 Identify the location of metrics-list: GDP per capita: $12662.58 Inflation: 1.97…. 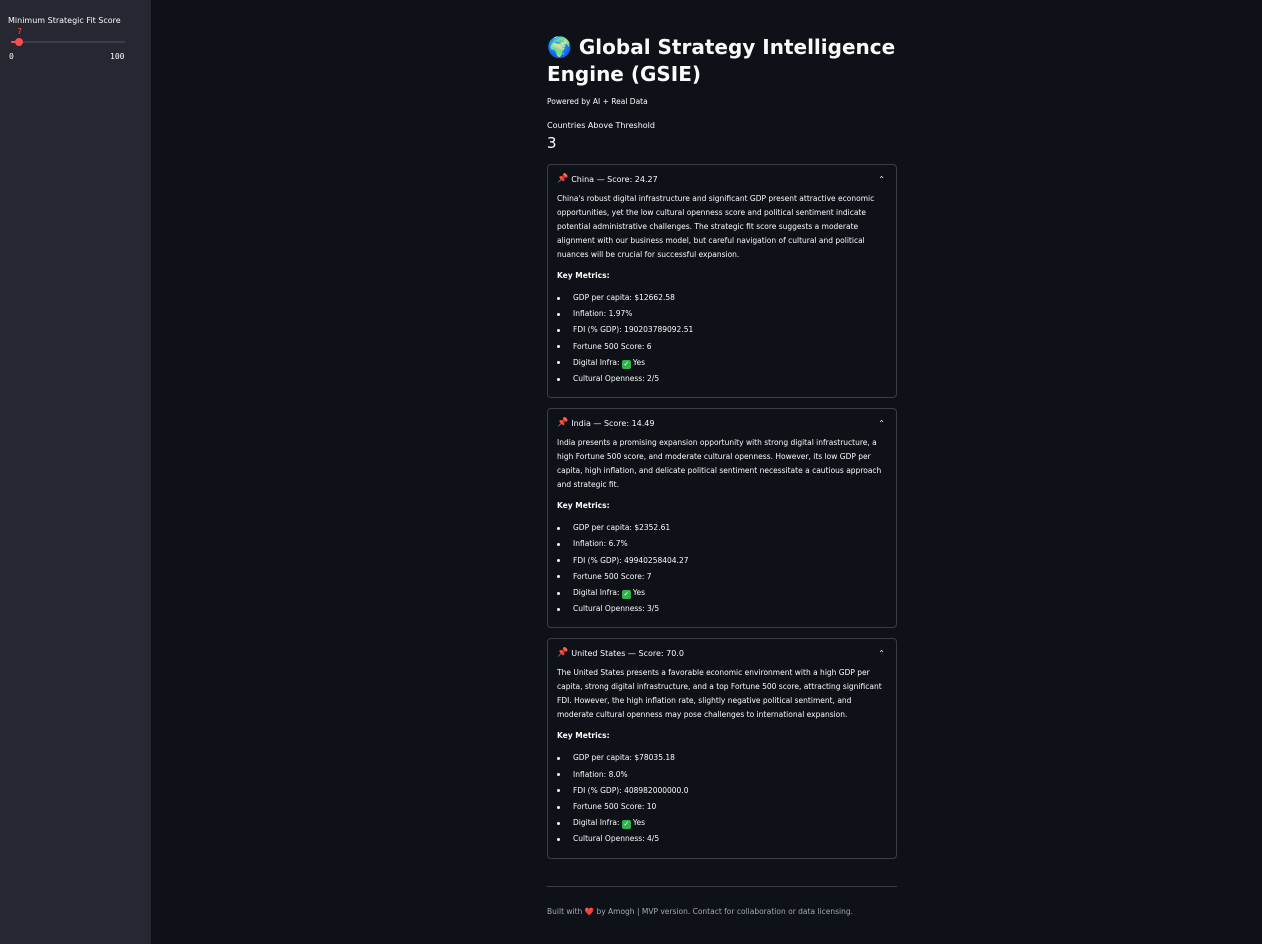
(722, 338).